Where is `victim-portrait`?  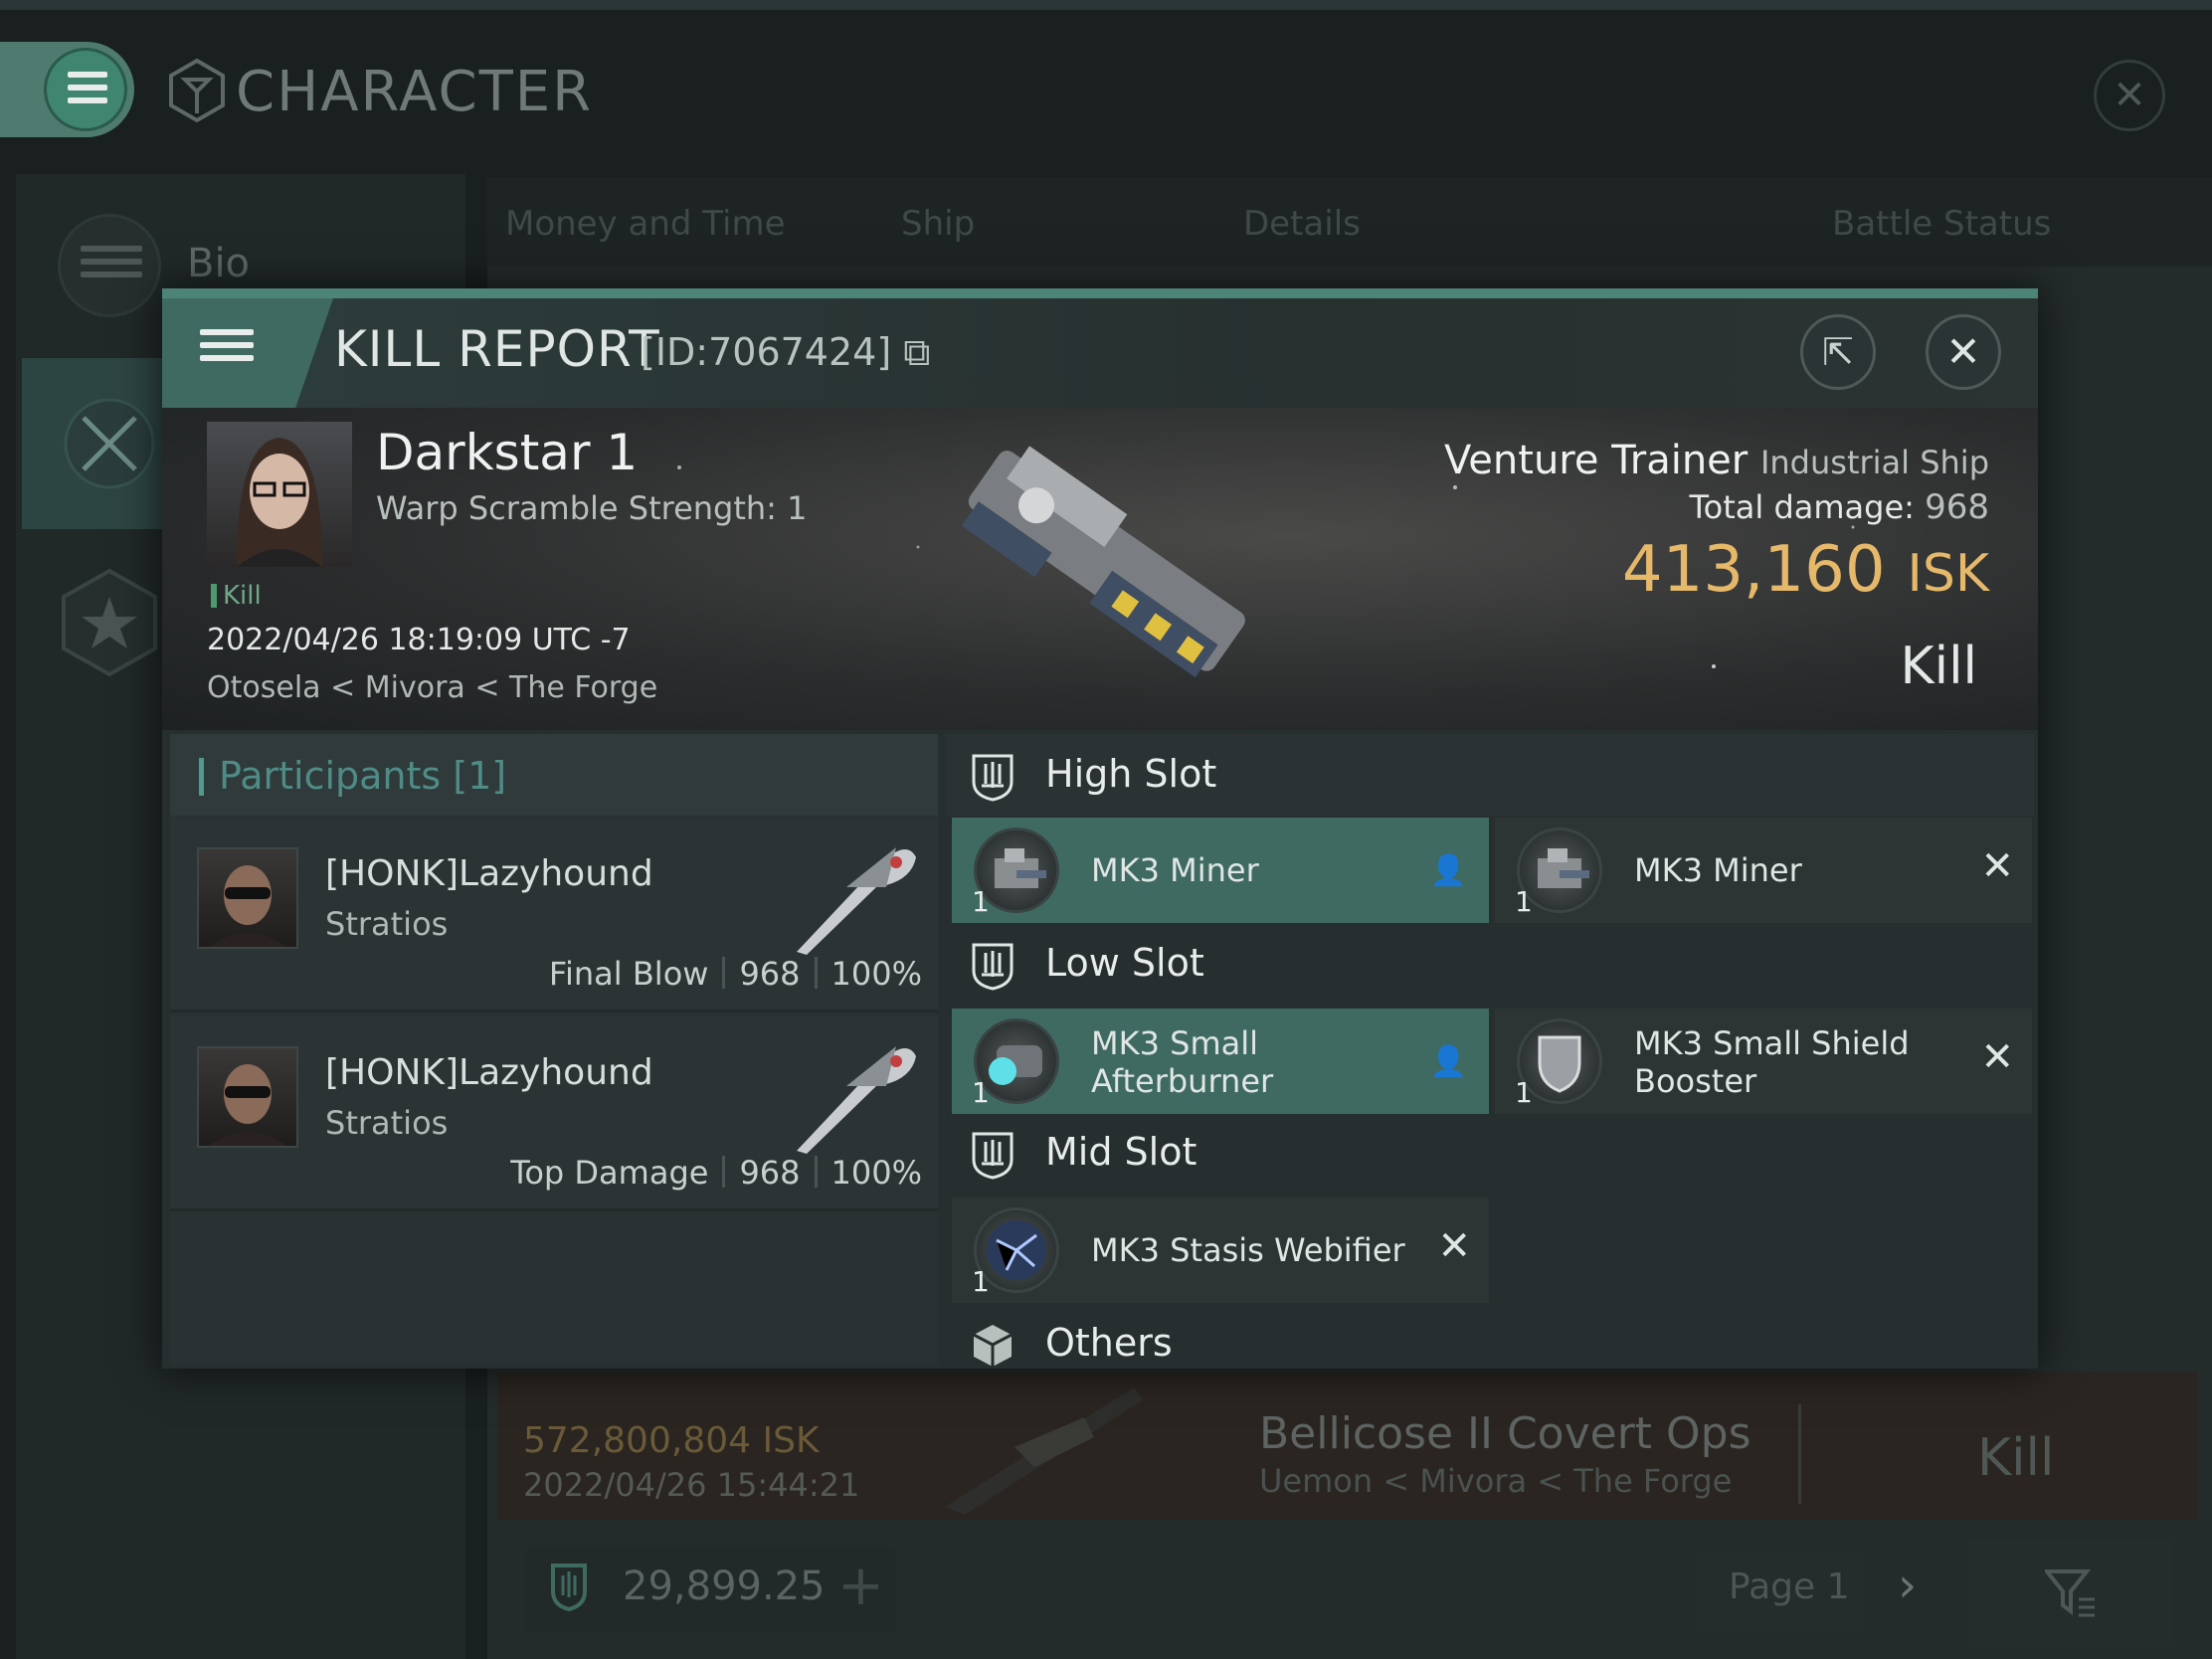
victim-portrait is located at coordinates (279, 494).